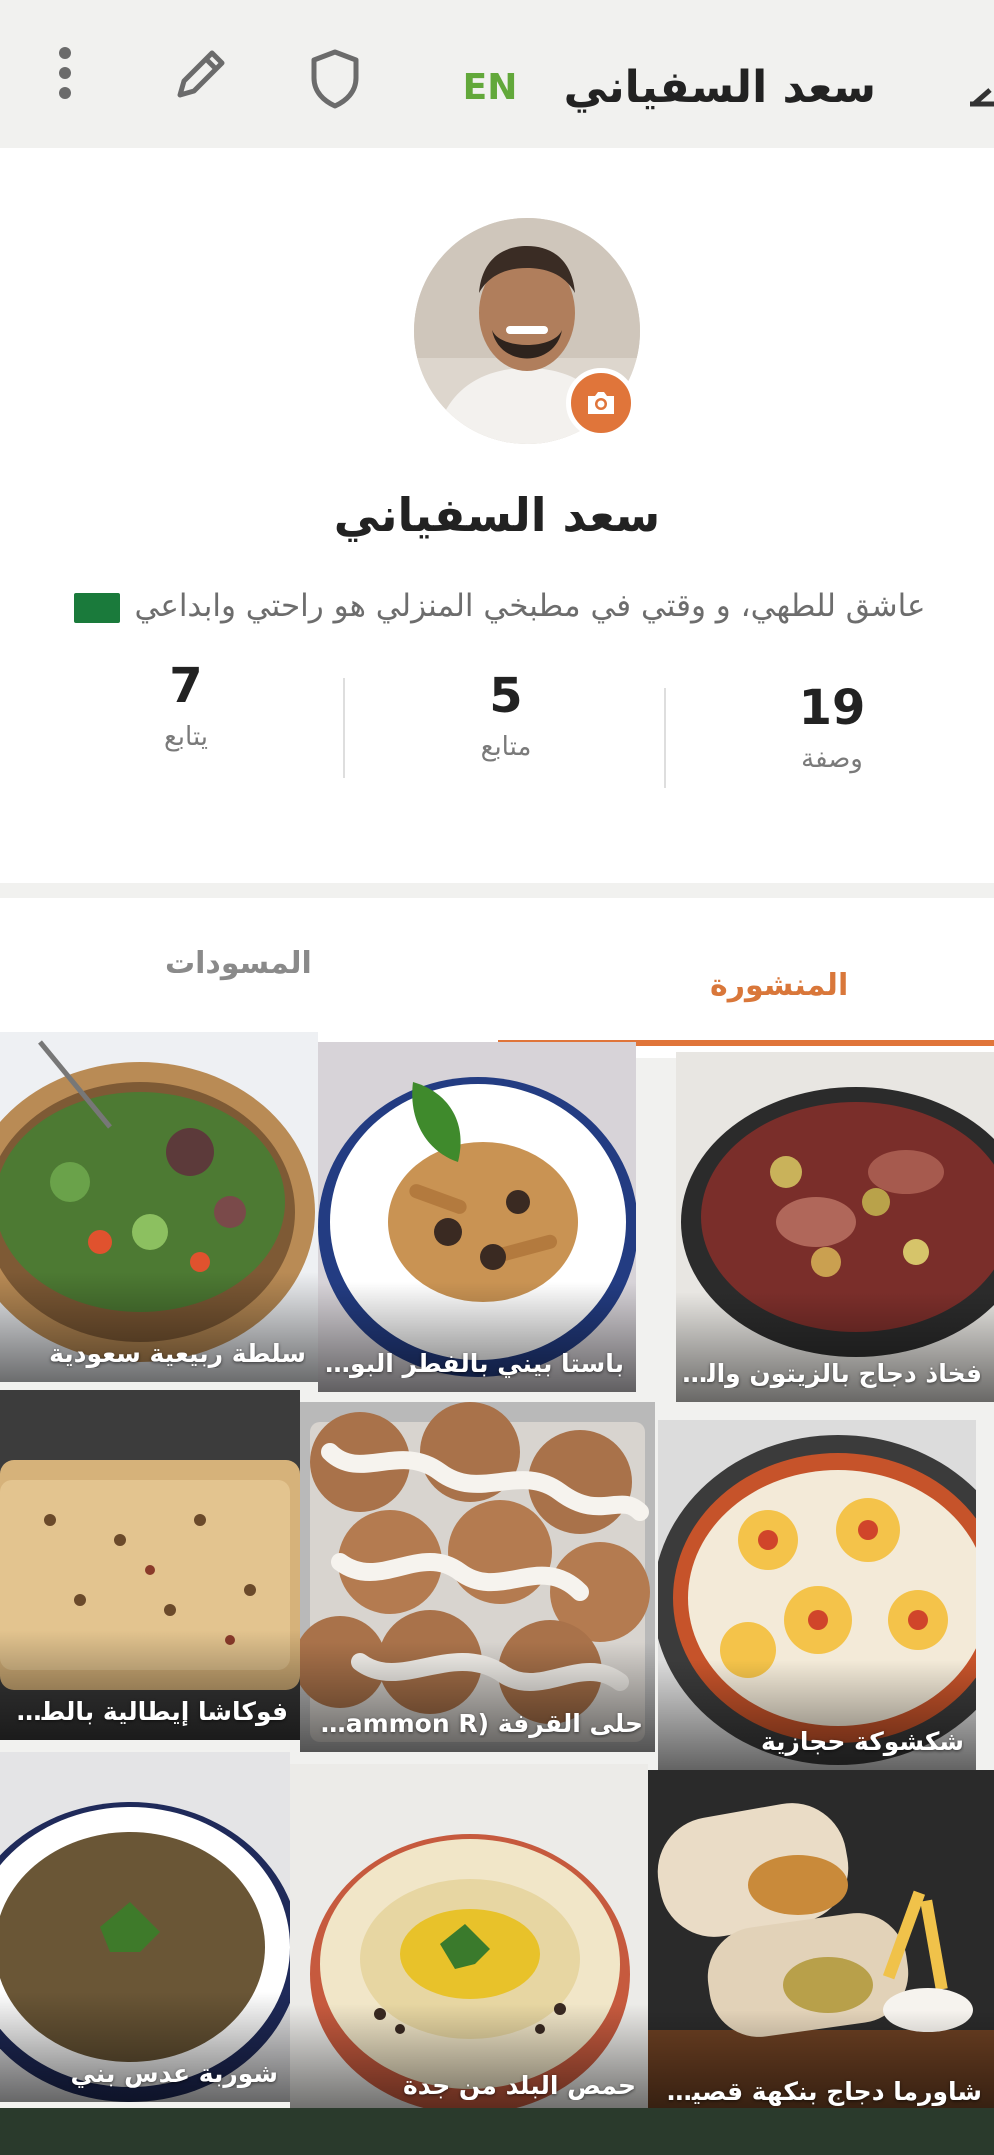 This screenshot has width=994, height=2155. What do you see at coordinates (159, 1207) in the screenshot?
I see `recipe-card: سلطة ربيعية سعودية` at bounding box center [159, 1207].